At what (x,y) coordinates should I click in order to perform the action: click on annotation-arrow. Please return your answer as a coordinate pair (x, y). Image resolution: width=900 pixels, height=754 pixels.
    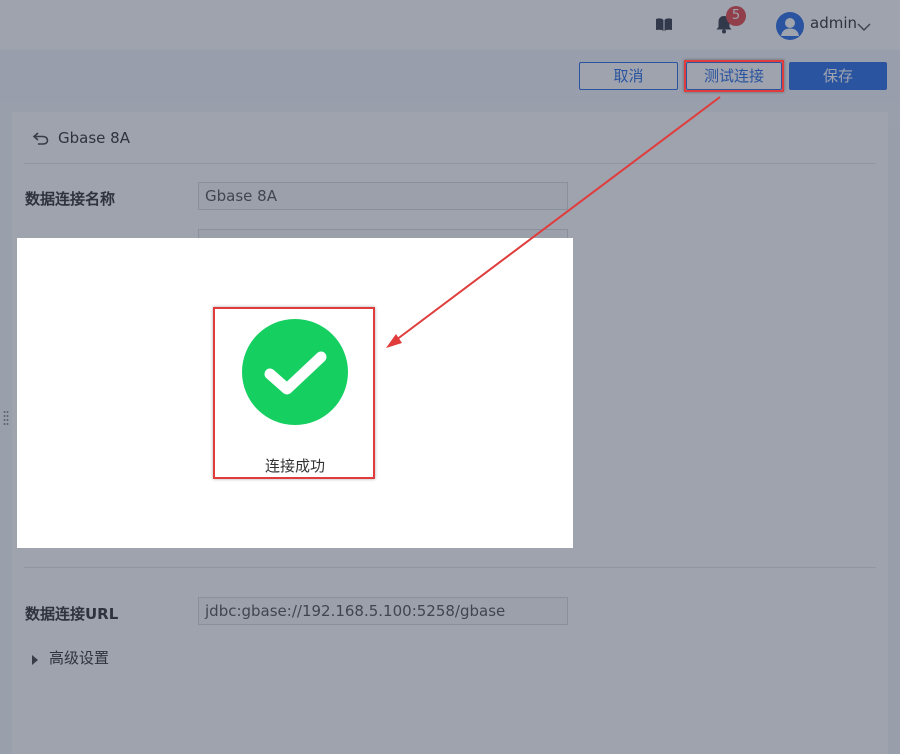
    Looking at the image, I should click on (553, 222).